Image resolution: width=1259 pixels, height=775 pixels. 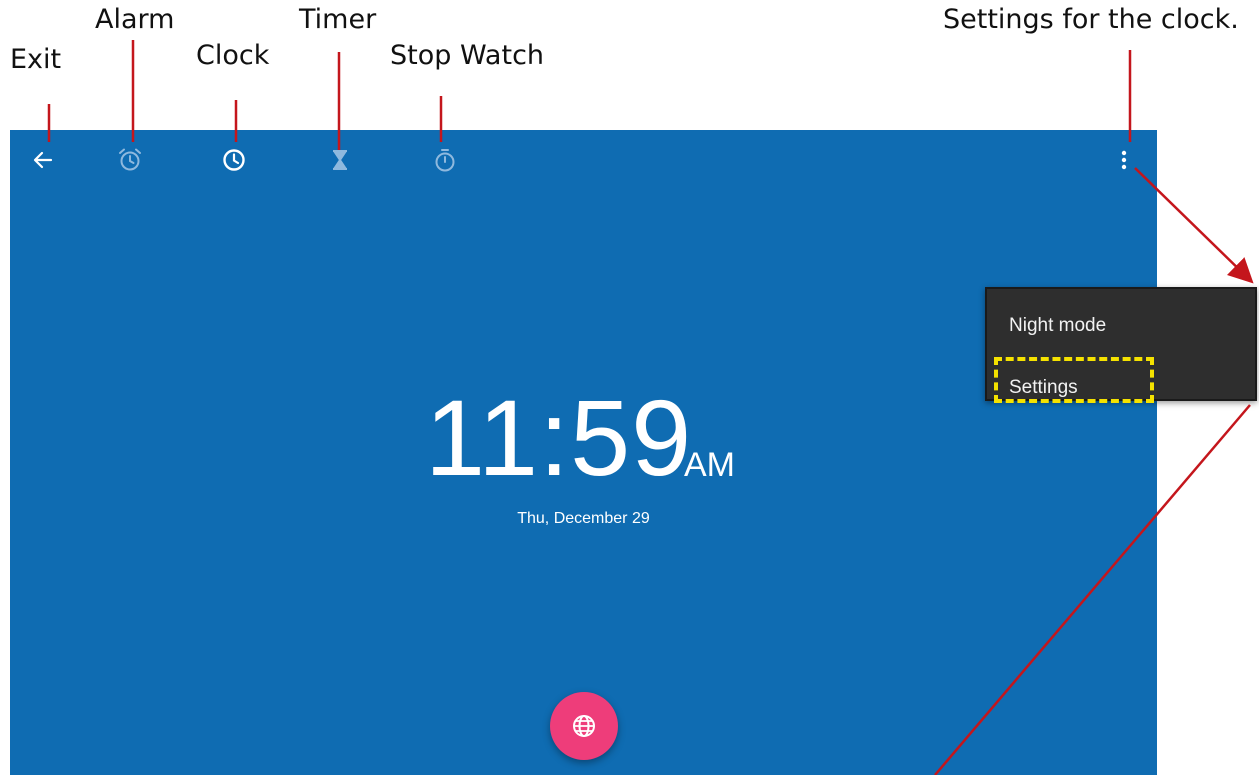 I want to click on menu-item-night-mode: Night mode, so click(x=1057, y=326).